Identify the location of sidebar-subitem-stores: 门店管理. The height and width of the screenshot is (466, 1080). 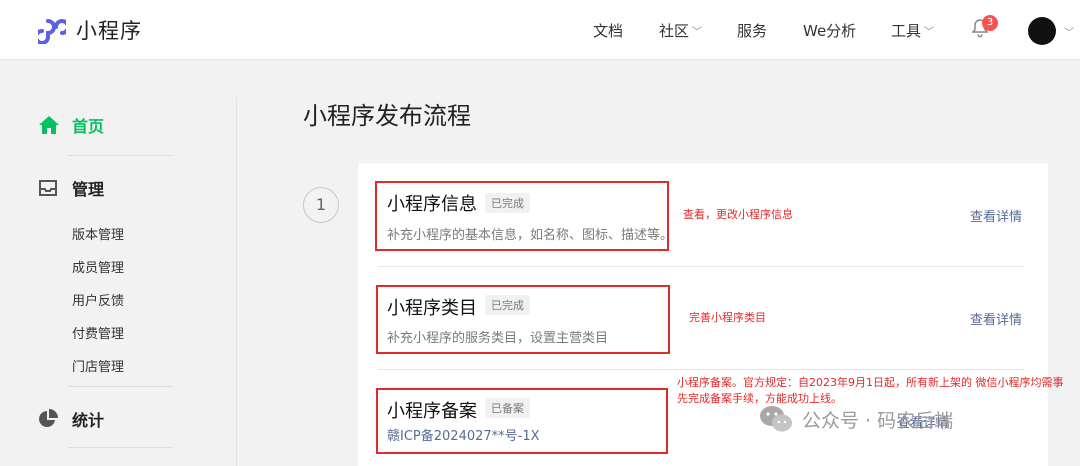
(98, 365).